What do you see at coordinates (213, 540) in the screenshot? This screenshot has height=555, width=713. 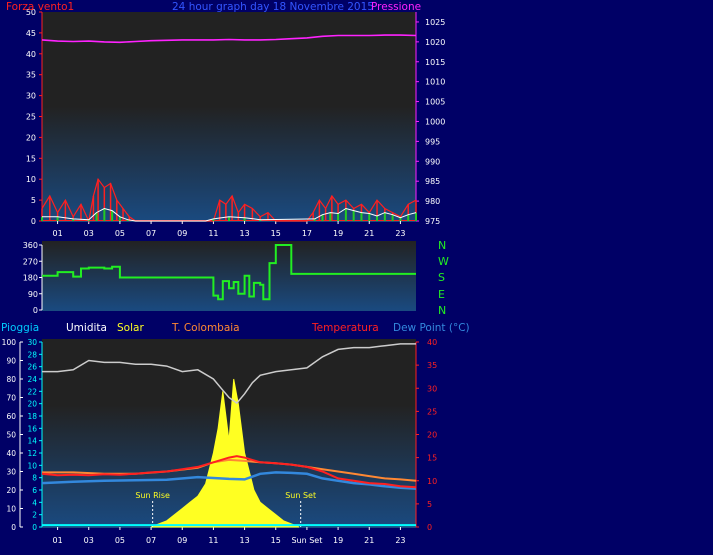 I see `x-tick-label-bottom: 11` at bounding box center [213, 540].